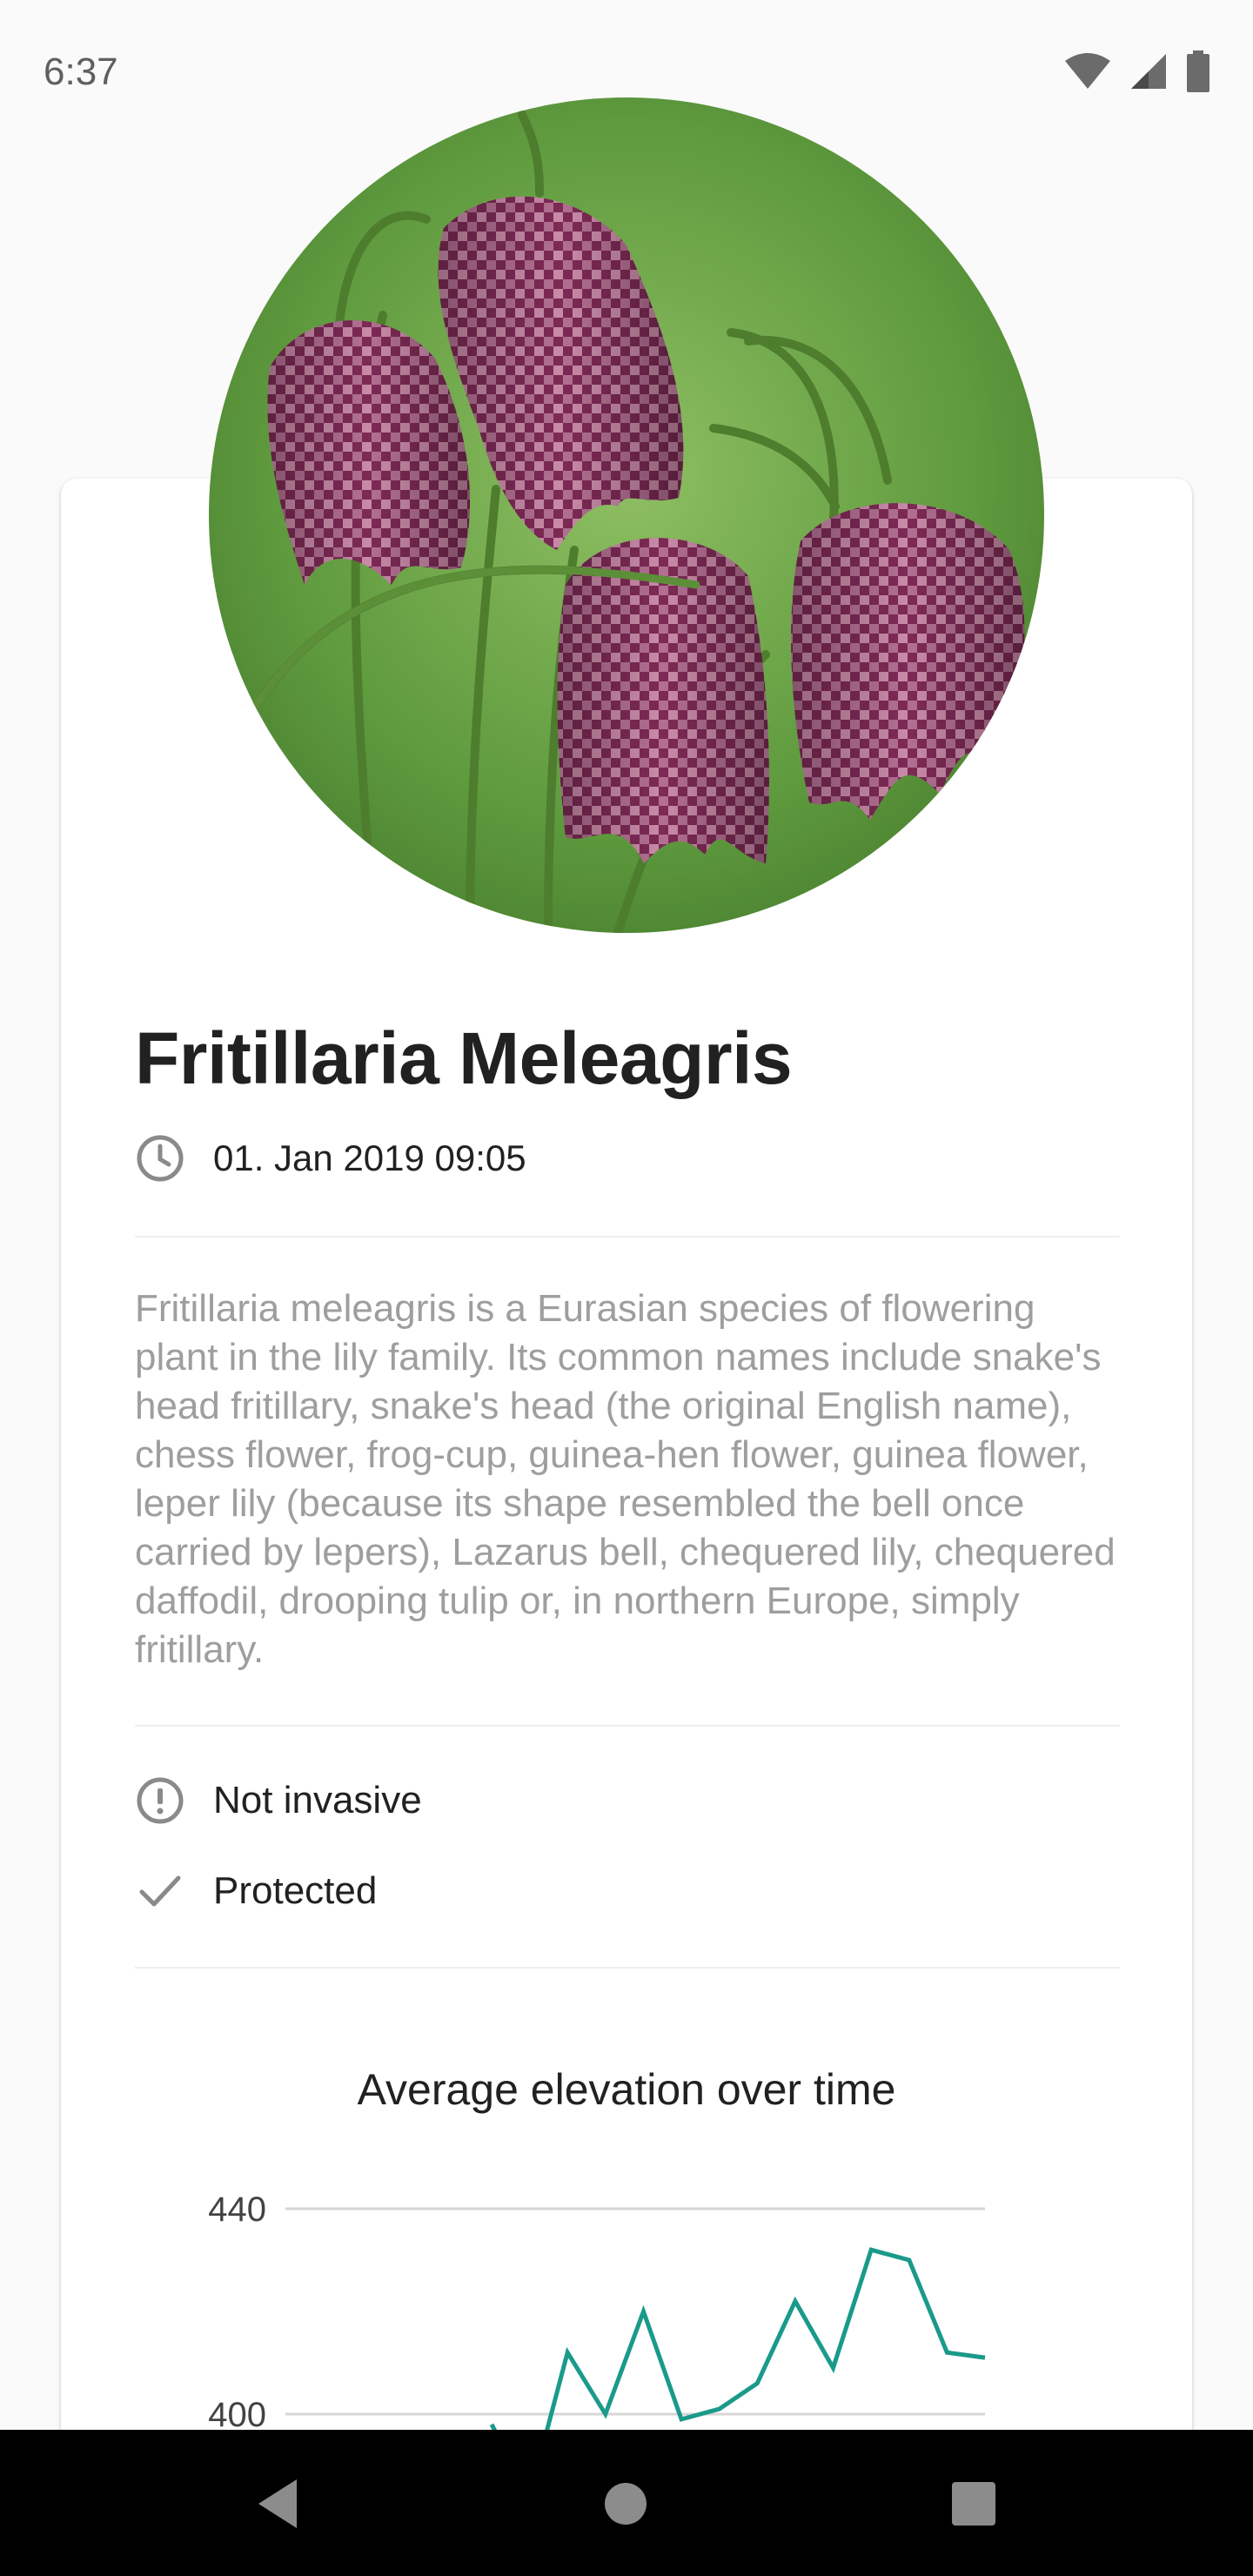 This screenshot has height=2576, width=1253. Describe the element at coordinates (464, 1058) in the screenshot. I see `plant-name: Fritillaria Meleagris` at that location.